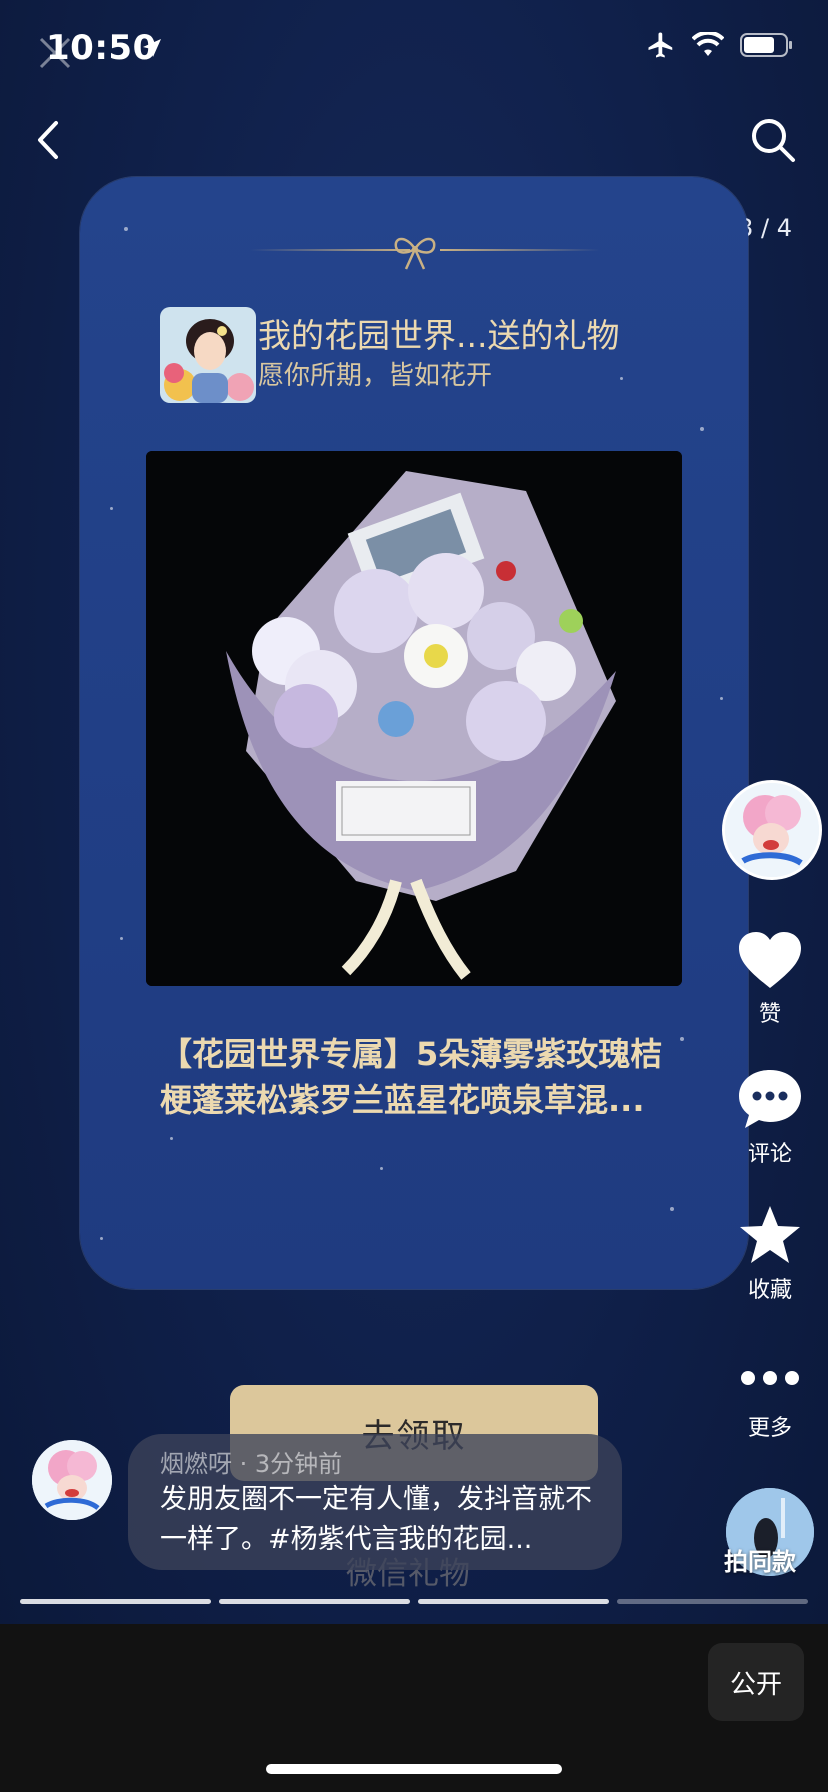 The height and width of the screenshot is (1792, 828). Describe the element at coordinates (660, 45) in the screenshot. I see `airplane-icon` at that location.